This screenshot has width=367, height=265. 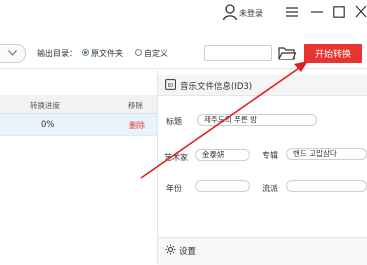 I want to click on genre-label: 流派, so click(x=270, y=188).